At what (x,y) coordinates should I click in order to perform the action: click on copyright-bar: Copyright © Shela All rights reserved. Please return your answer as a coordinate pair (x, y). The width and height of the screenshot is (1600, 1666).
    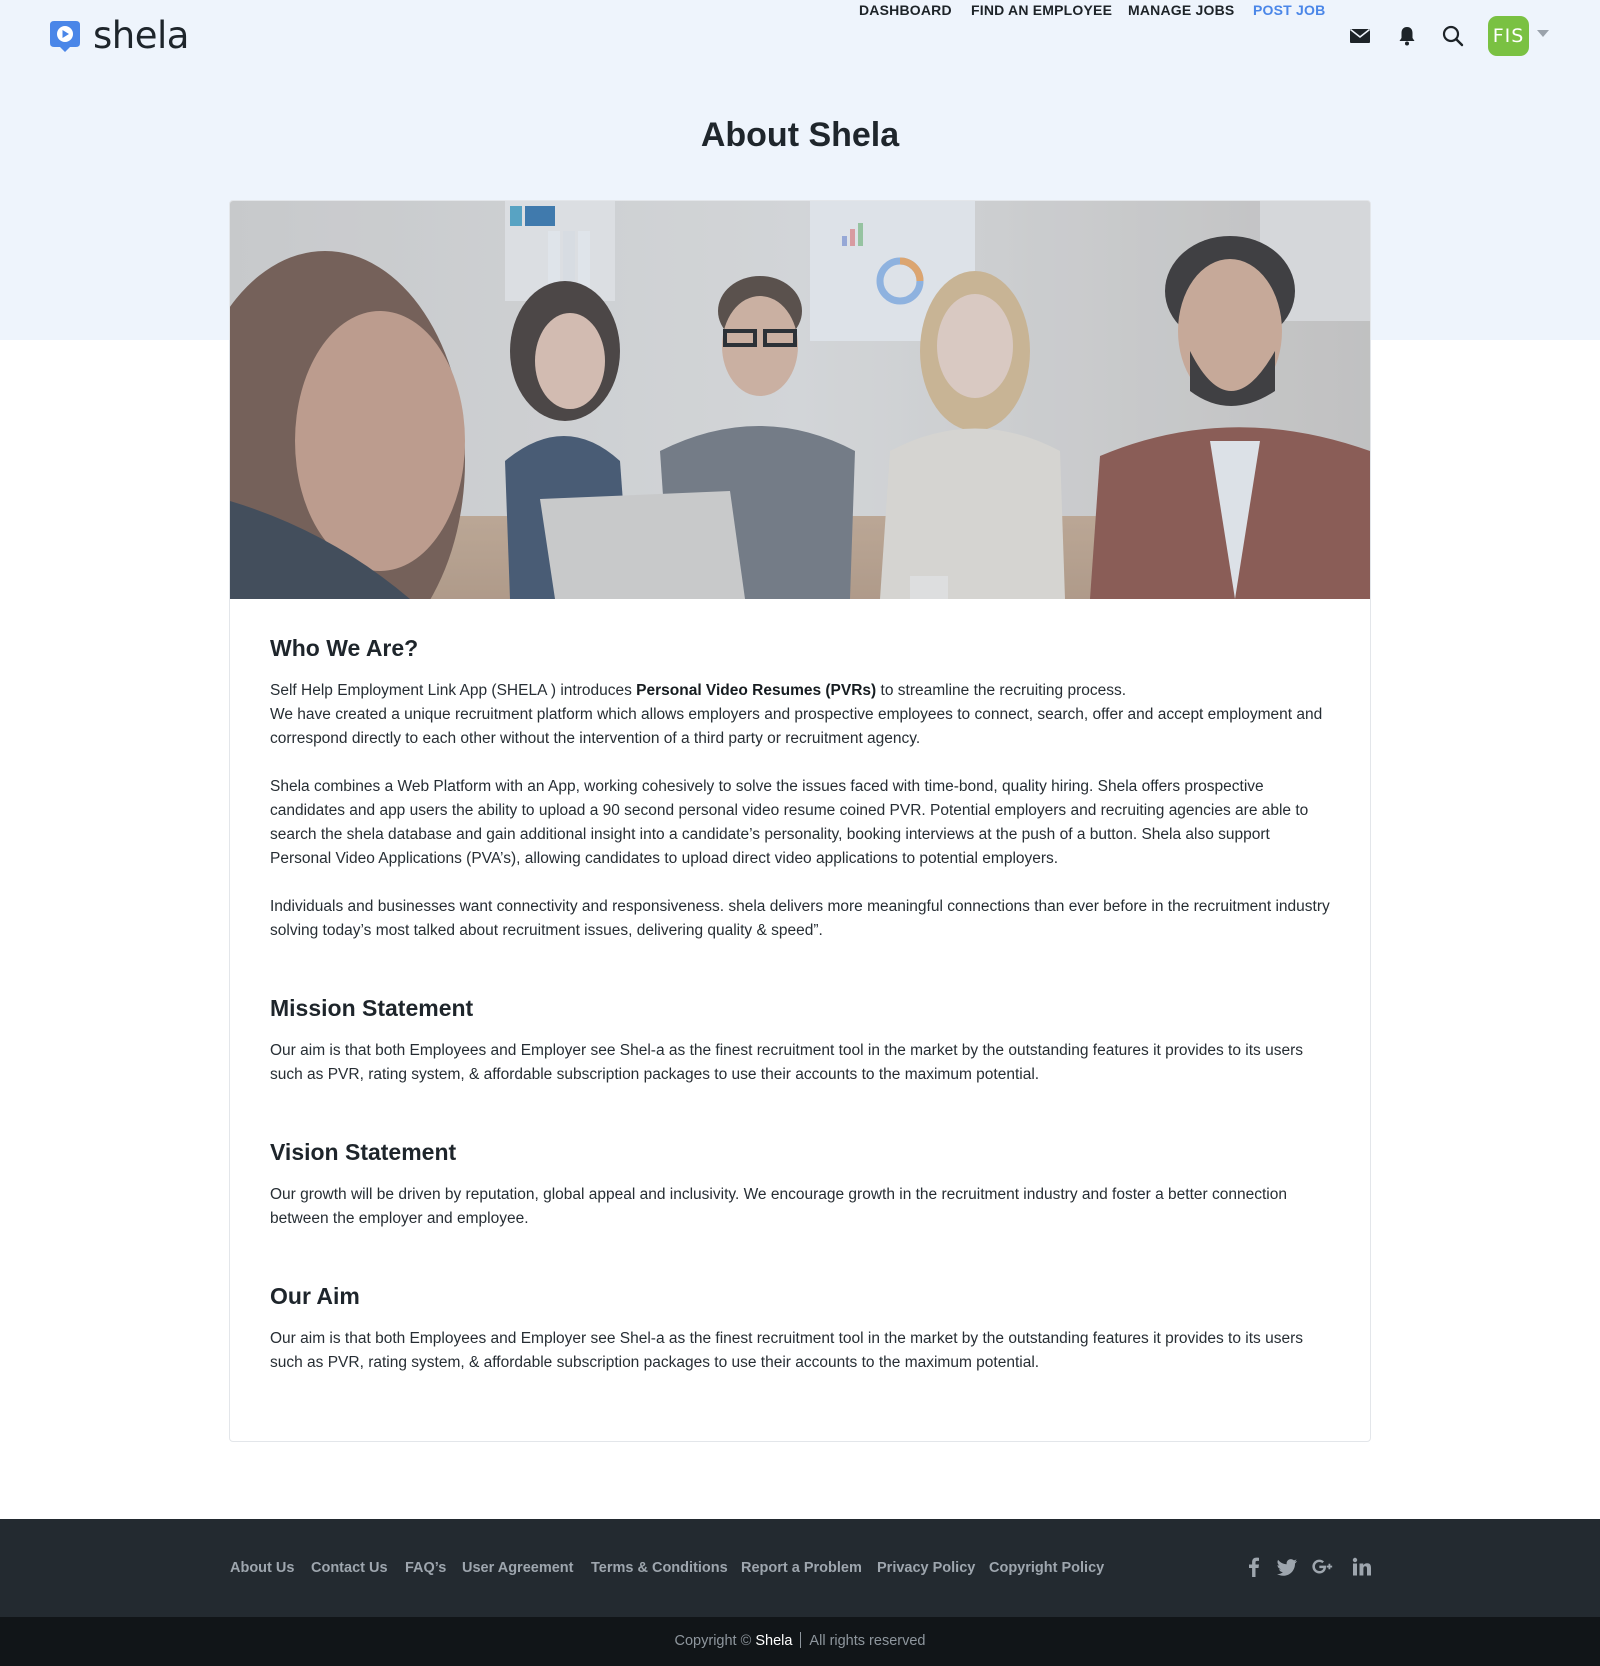
    Looking at the image, I should click on (800, 1641).